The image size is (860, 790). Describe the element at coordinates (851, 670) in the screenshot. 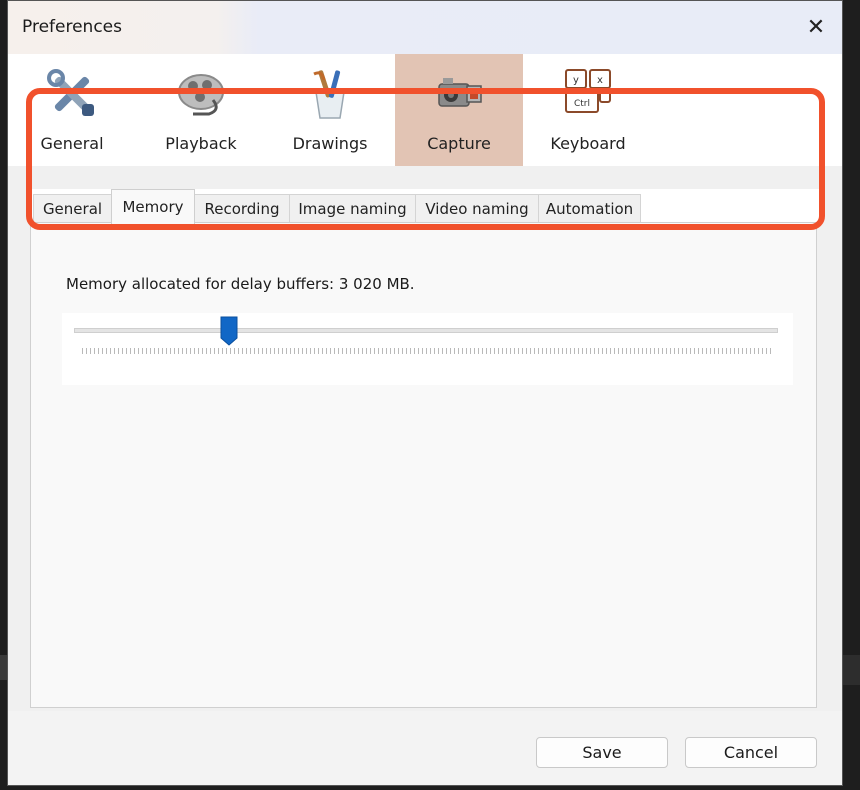

I see `background-strip` at that location.